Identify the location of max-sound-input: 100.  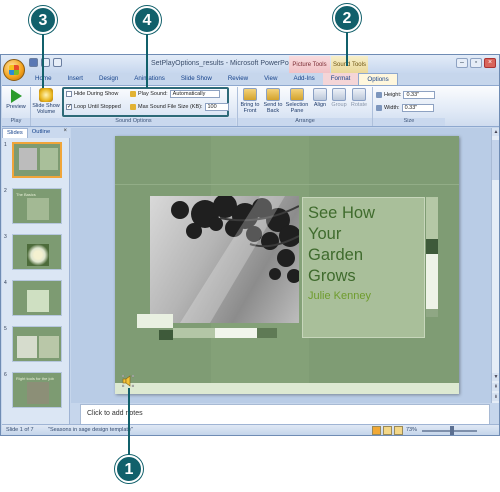
(216, 107).